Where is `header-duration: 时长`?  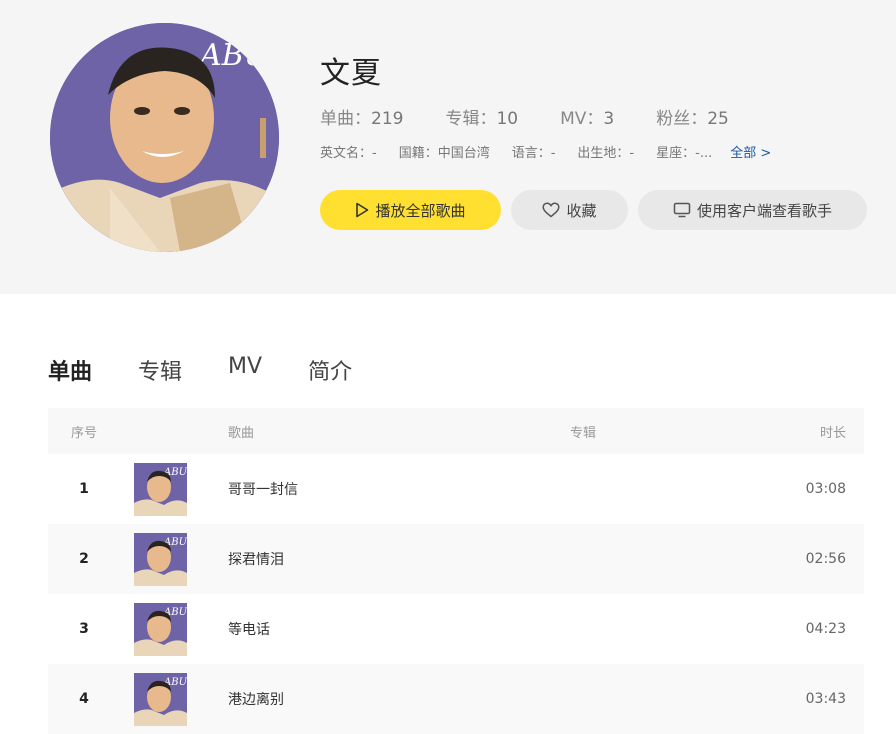
header-duration: 时长 is located at coordinates (832, 433).